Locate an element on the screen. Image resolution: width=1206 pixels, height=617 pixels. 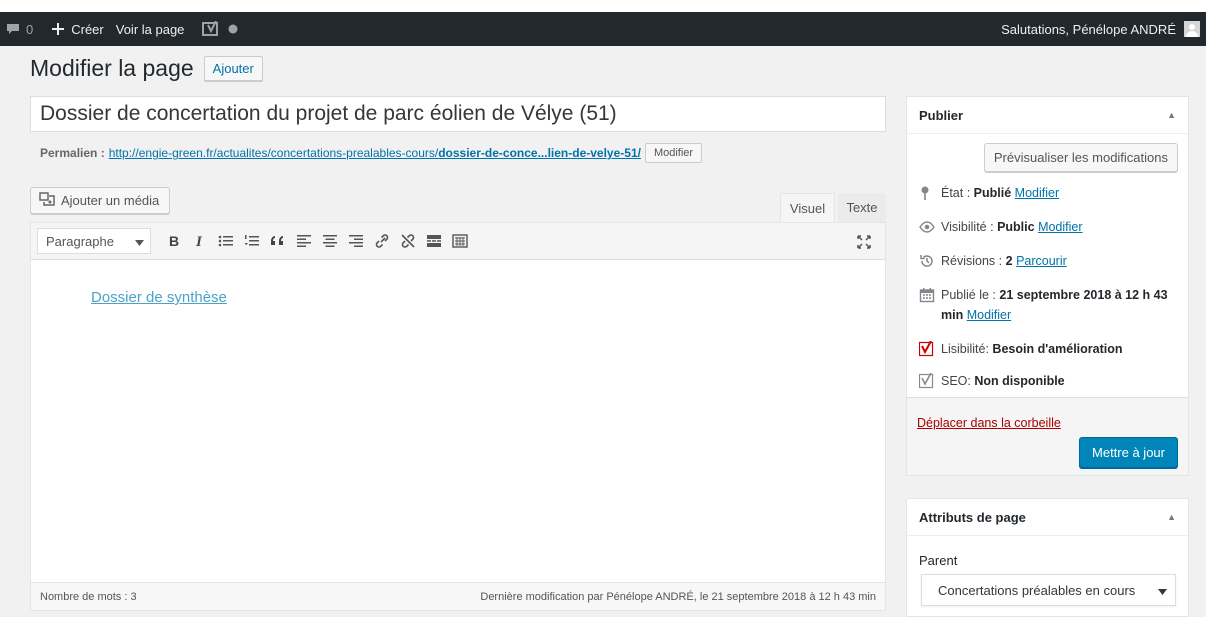
fullscreen-button is located at coordinates (864, 242).